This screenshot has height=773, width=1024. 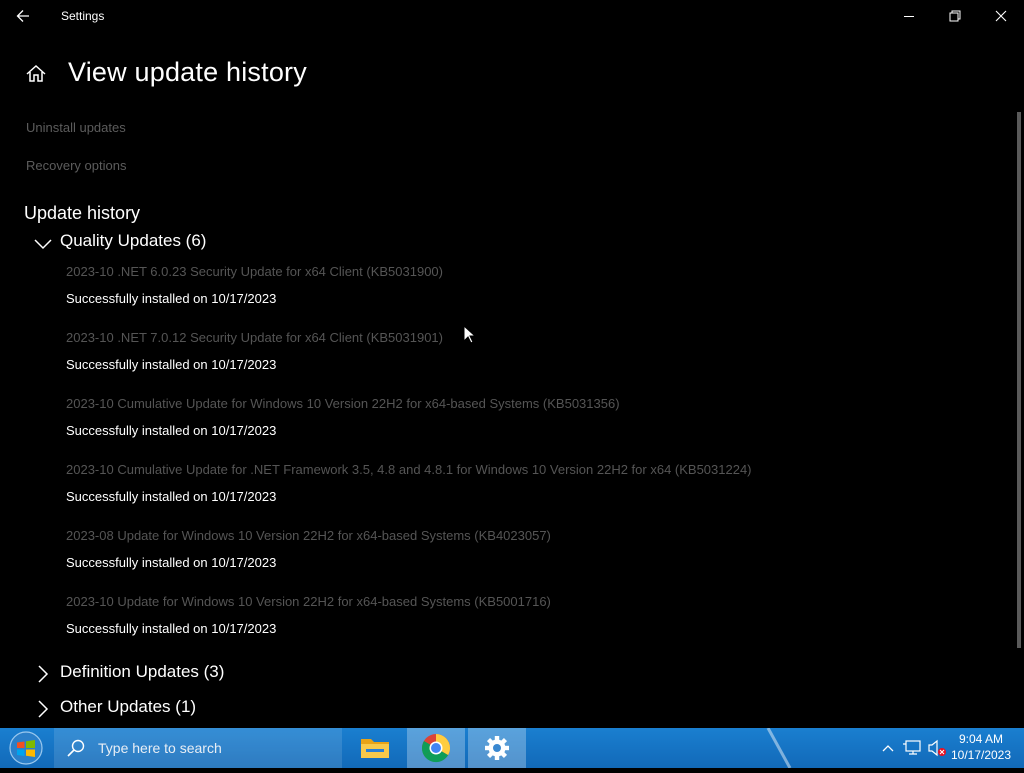 I want to click on quality-updates-label: Quality Updates (6), so click(x=133, y=240).